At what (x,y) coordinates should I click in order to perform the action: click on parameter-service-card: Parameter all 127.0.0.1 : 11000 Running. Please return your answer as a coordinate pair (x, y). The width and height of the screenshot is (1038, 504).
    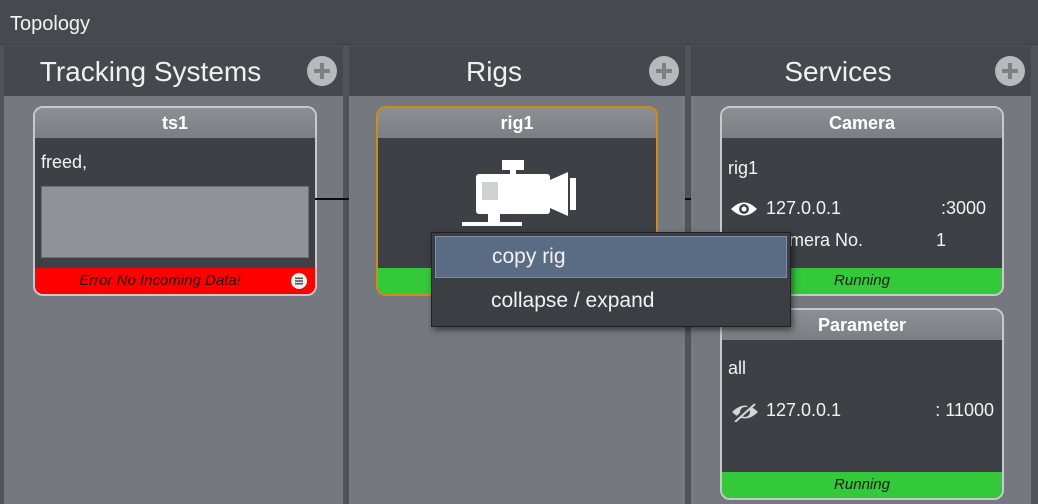
    Looking at the image, I should click on (862, 404).